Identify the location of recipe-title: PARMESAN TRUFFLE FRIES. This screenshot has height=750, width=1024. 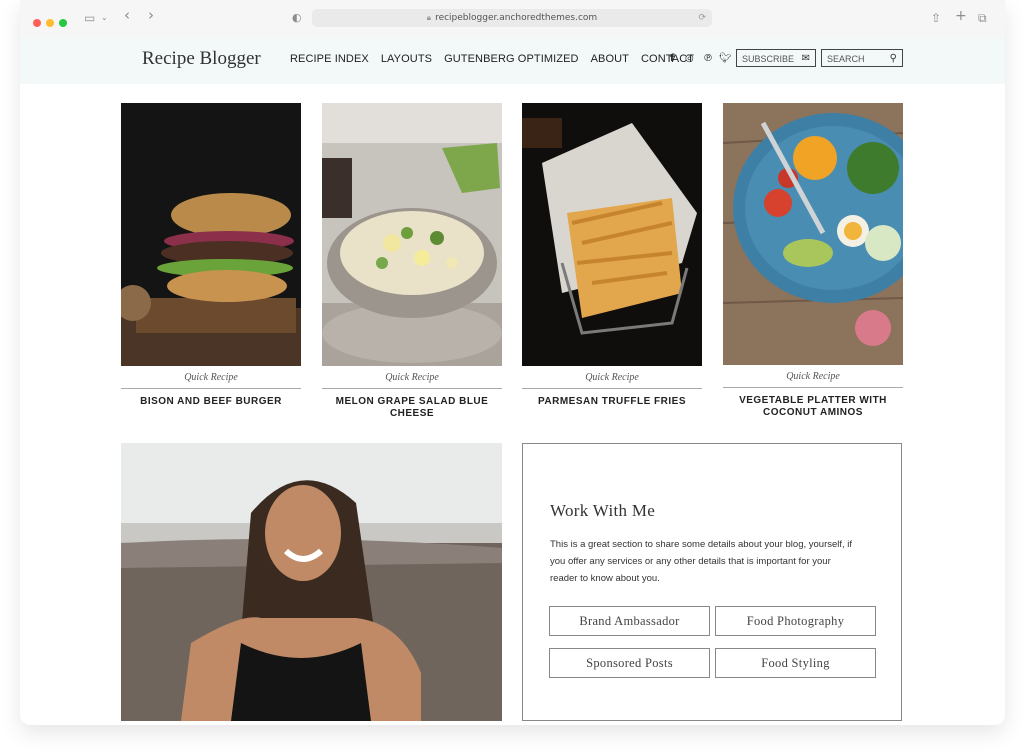
(612, 402).